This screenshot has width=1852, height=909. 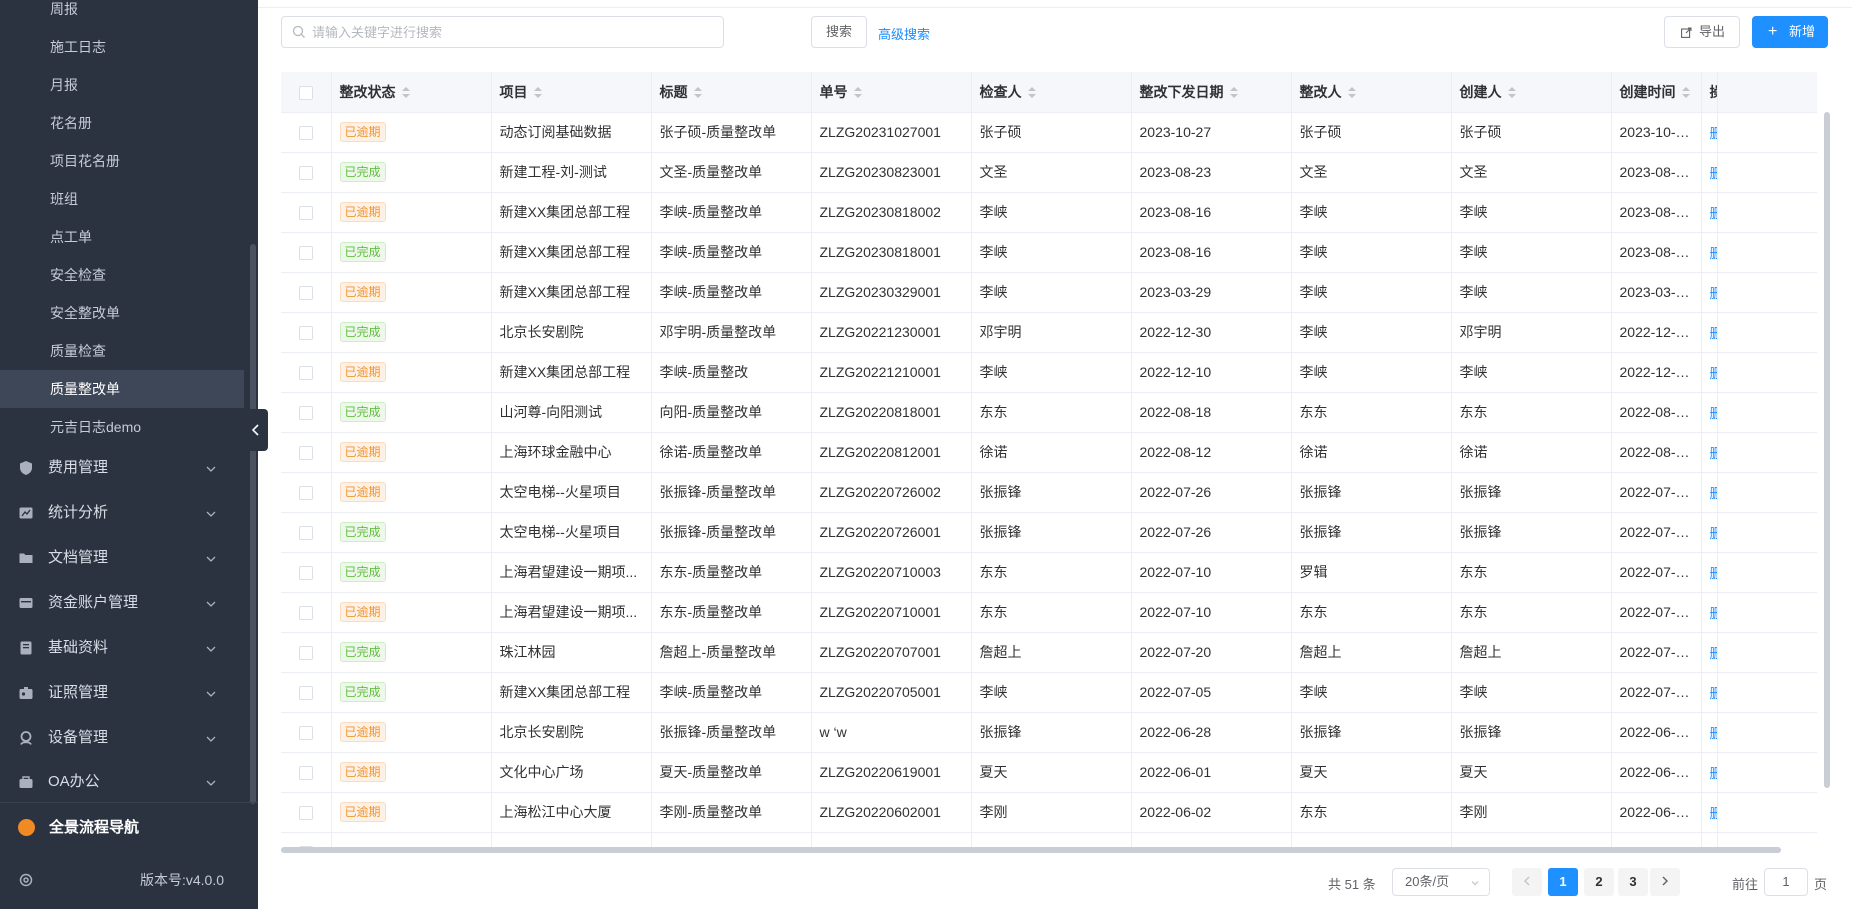 I want to click on column-header: 创建时间, so click(x=1656, y=92).